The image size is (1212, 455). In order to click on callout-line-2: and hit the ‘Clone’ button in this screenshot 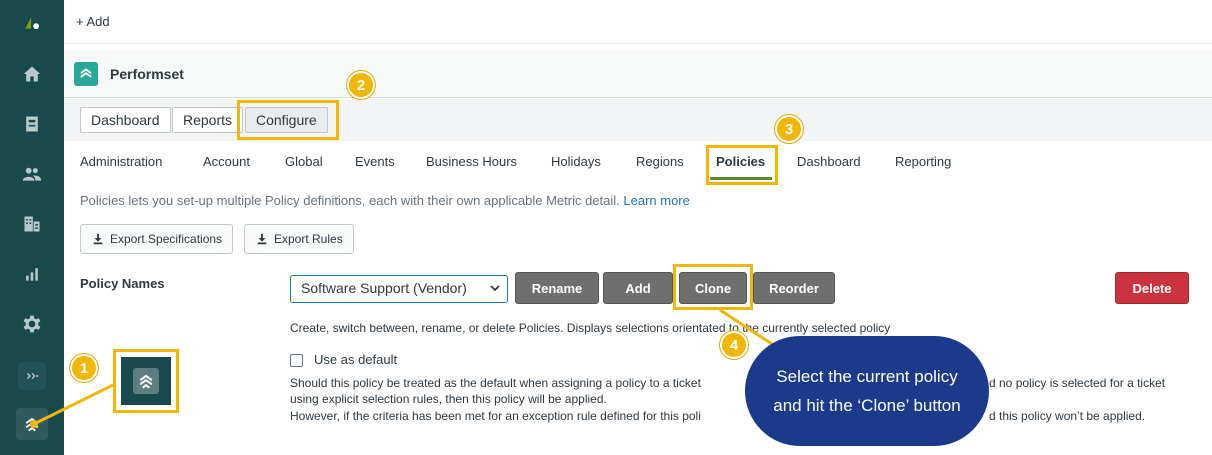, I will do `click(867, 405)`.